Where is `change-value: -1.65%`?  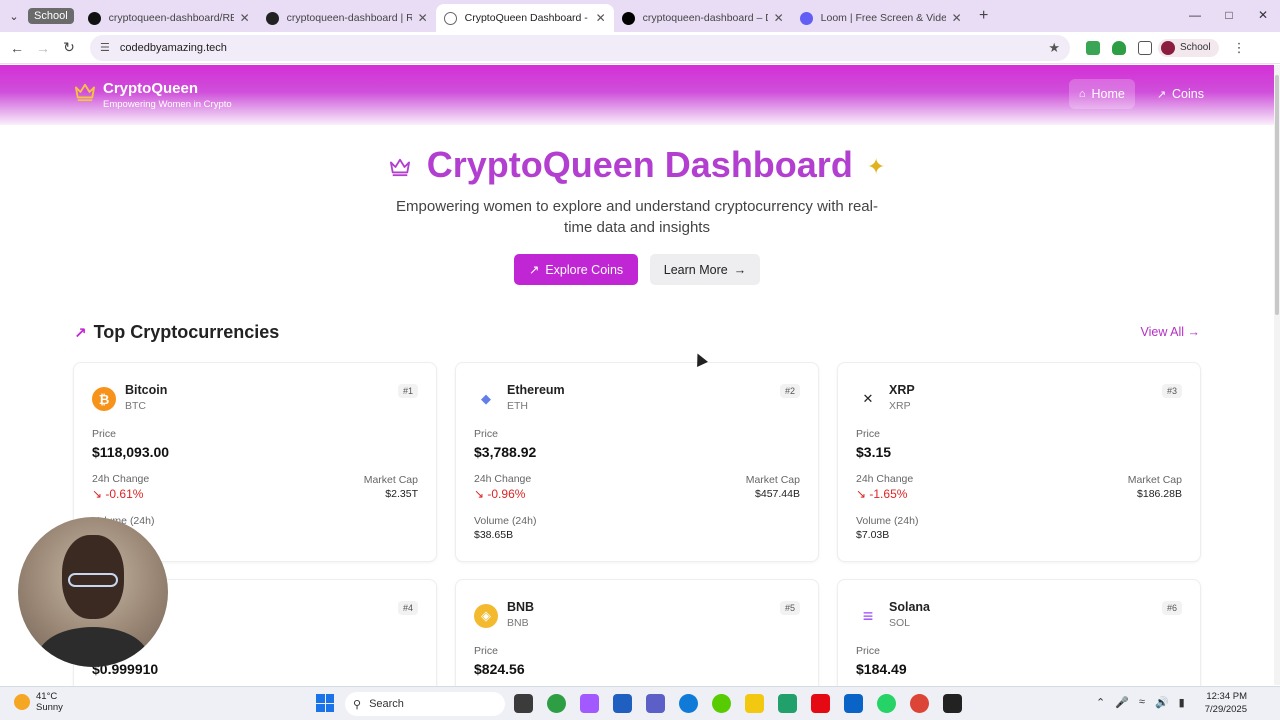 change-value: -1.65% is located at coordinates (888, 494).